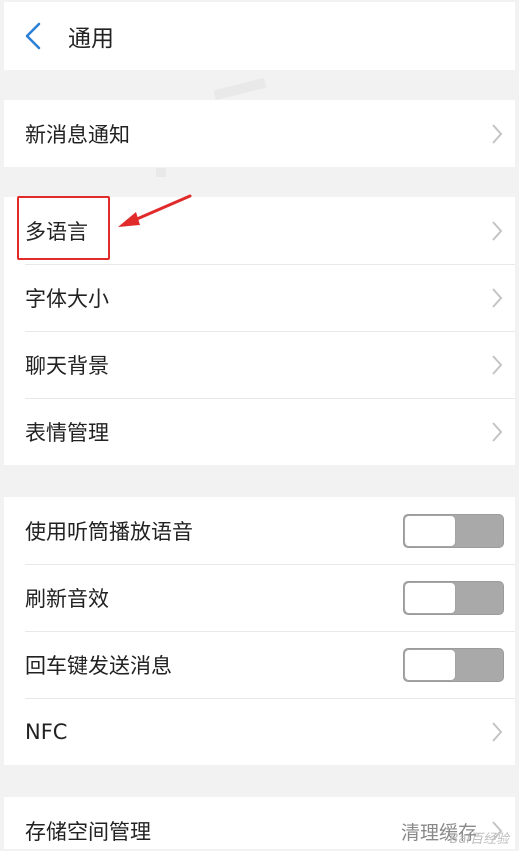 This screenshot has height=851, width=519. Describe the element at coordinates (67, 365) in the screenshot. I see `row-label: 聊天背景` at that location.